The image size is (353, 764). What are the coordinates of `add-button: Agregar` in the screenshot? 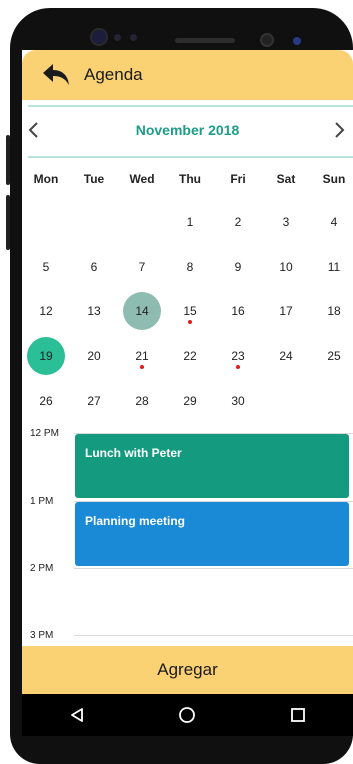 It's located at (187, 670).